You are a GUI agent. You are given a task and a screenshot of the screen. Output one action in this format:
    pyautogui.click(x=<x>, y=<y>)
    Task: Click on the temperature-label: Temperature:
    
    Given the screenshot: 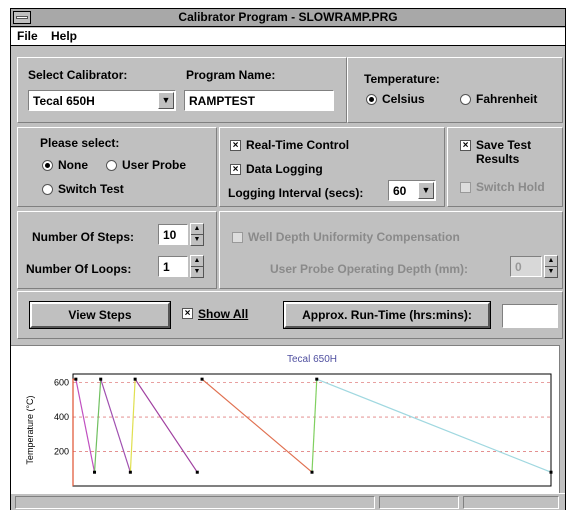 What is the action you would take?
    pyautogui.click(x=402, y=79)
    